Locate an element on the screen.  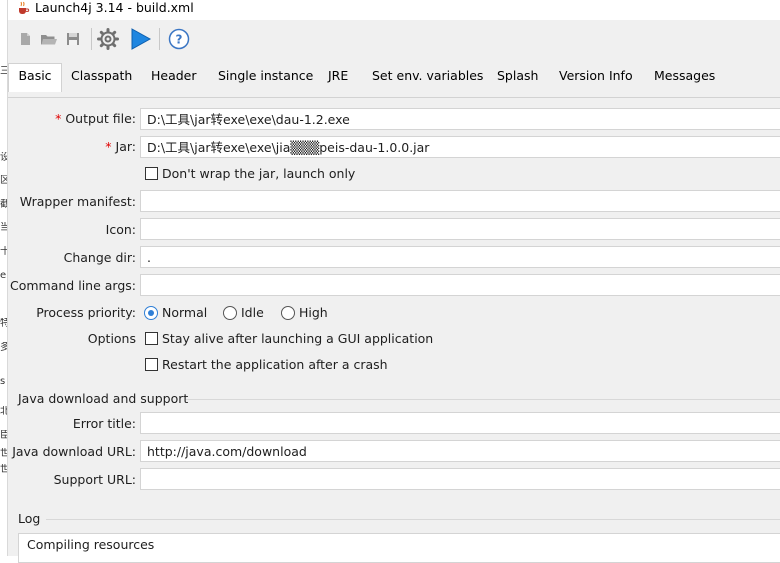
java-download-section-title: Java download and support is located at coordinates (103, 398).